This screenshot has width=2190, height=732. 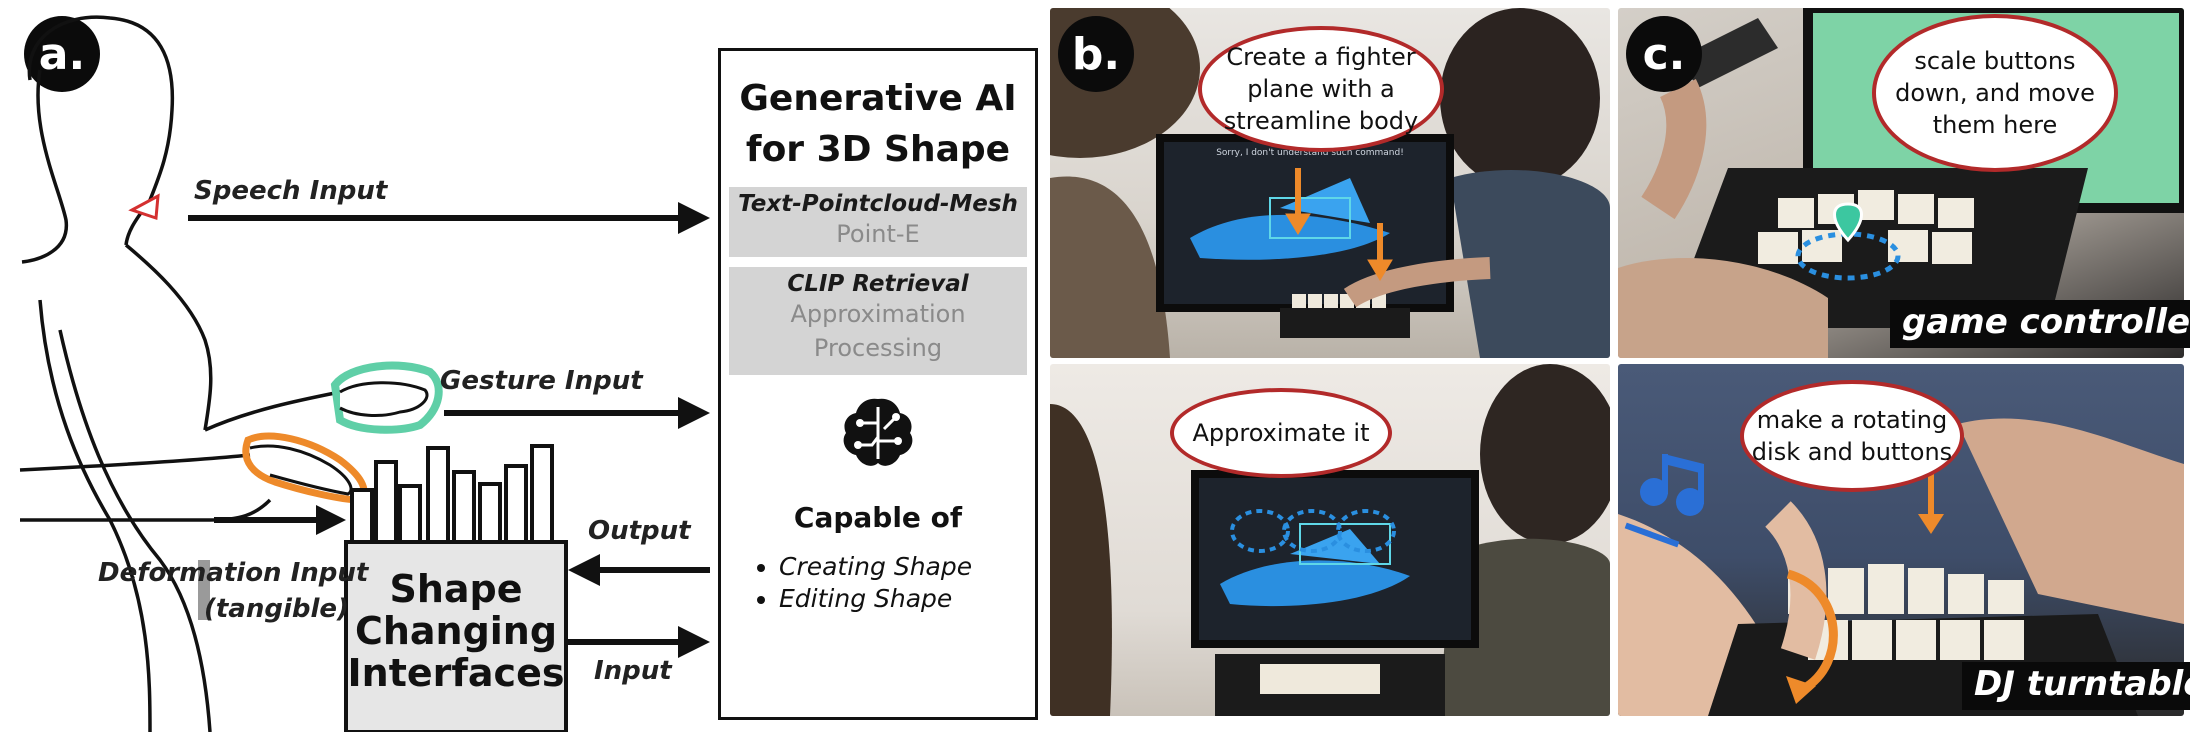 What do you see at coordinates (878, 234) in the screenshot?
I see `method-1-sub: Point-E` at bounding box center [878, 234].